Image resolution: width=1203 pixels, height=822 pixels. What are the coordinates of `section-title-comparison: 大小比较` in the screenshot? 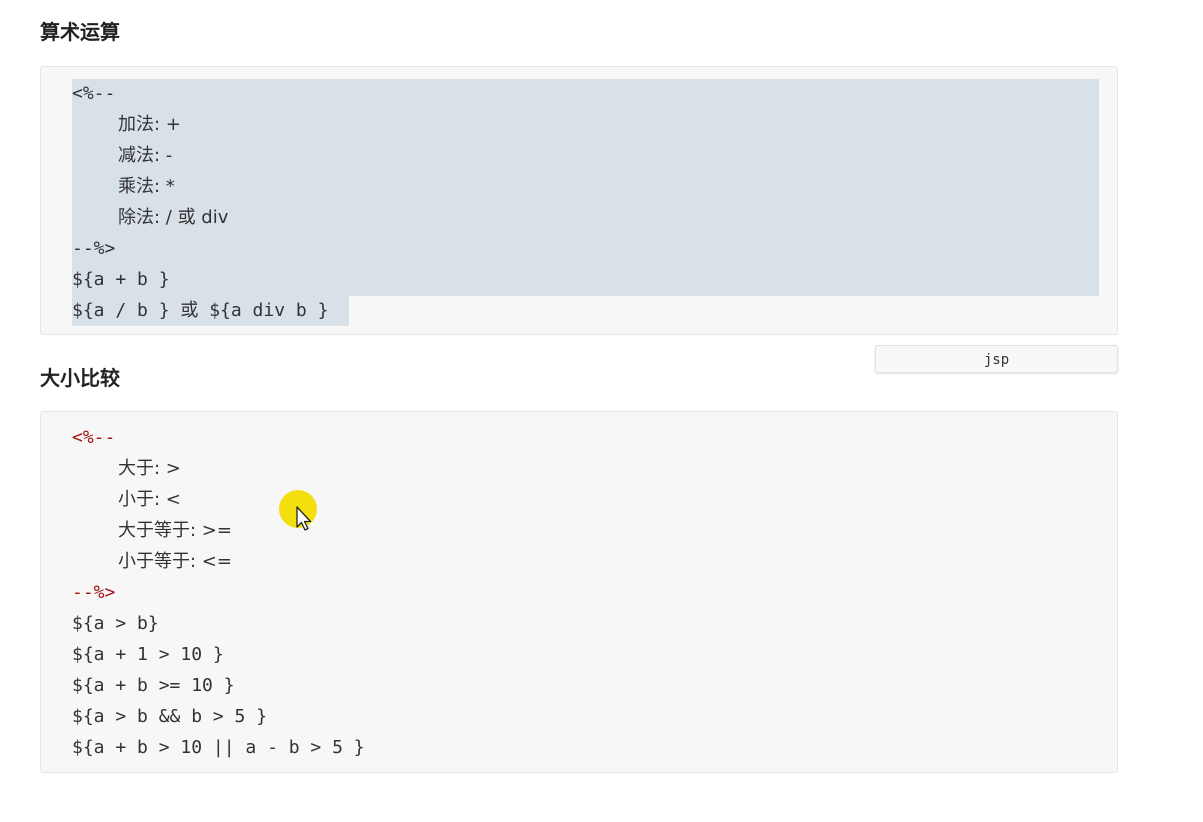 It's located at (80, 378).